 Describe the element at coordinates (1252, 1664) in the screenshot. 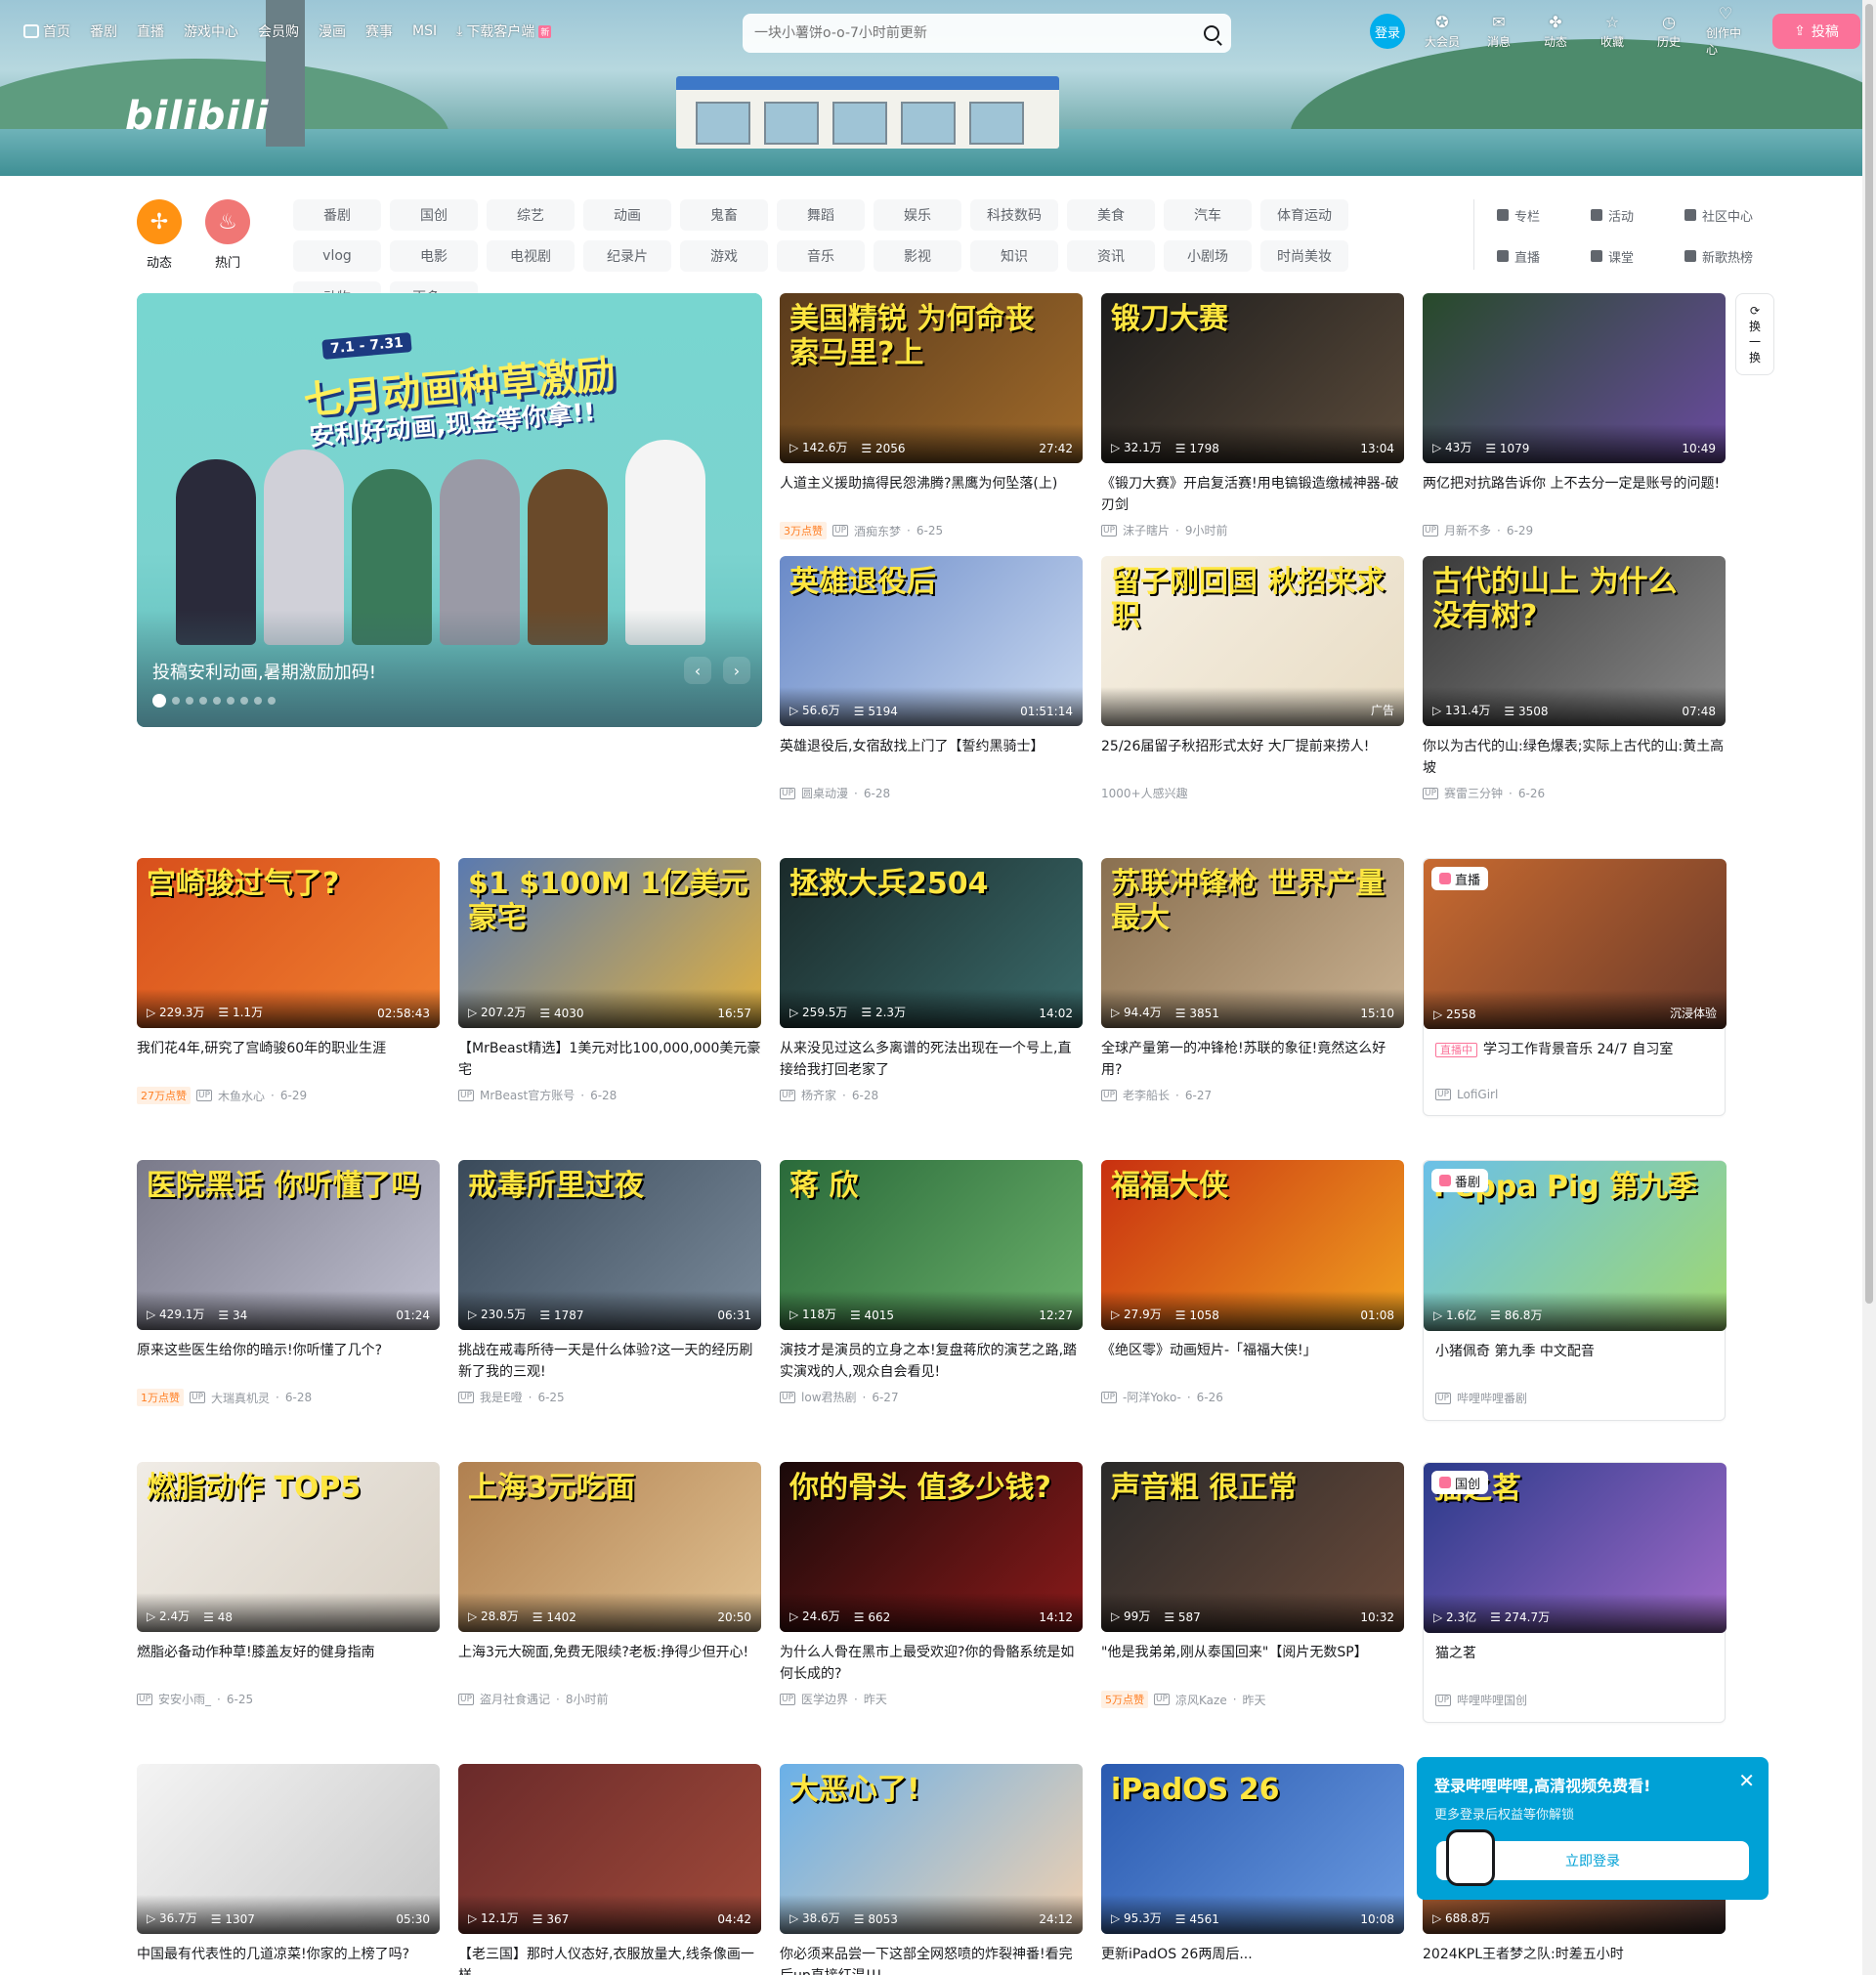

I see `video-title: "他是我弟弟,刚从泰国回来"【阅片无数SP】` at that location.